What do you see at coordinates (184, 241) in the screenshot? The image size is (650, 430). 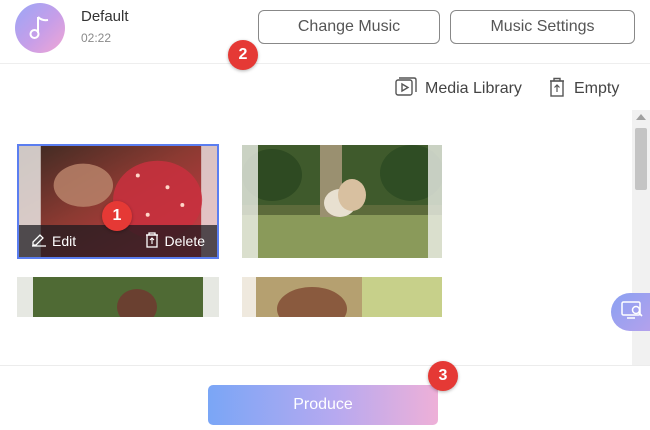 I see `delete-label: Delete` at bounding box center [184, 241].